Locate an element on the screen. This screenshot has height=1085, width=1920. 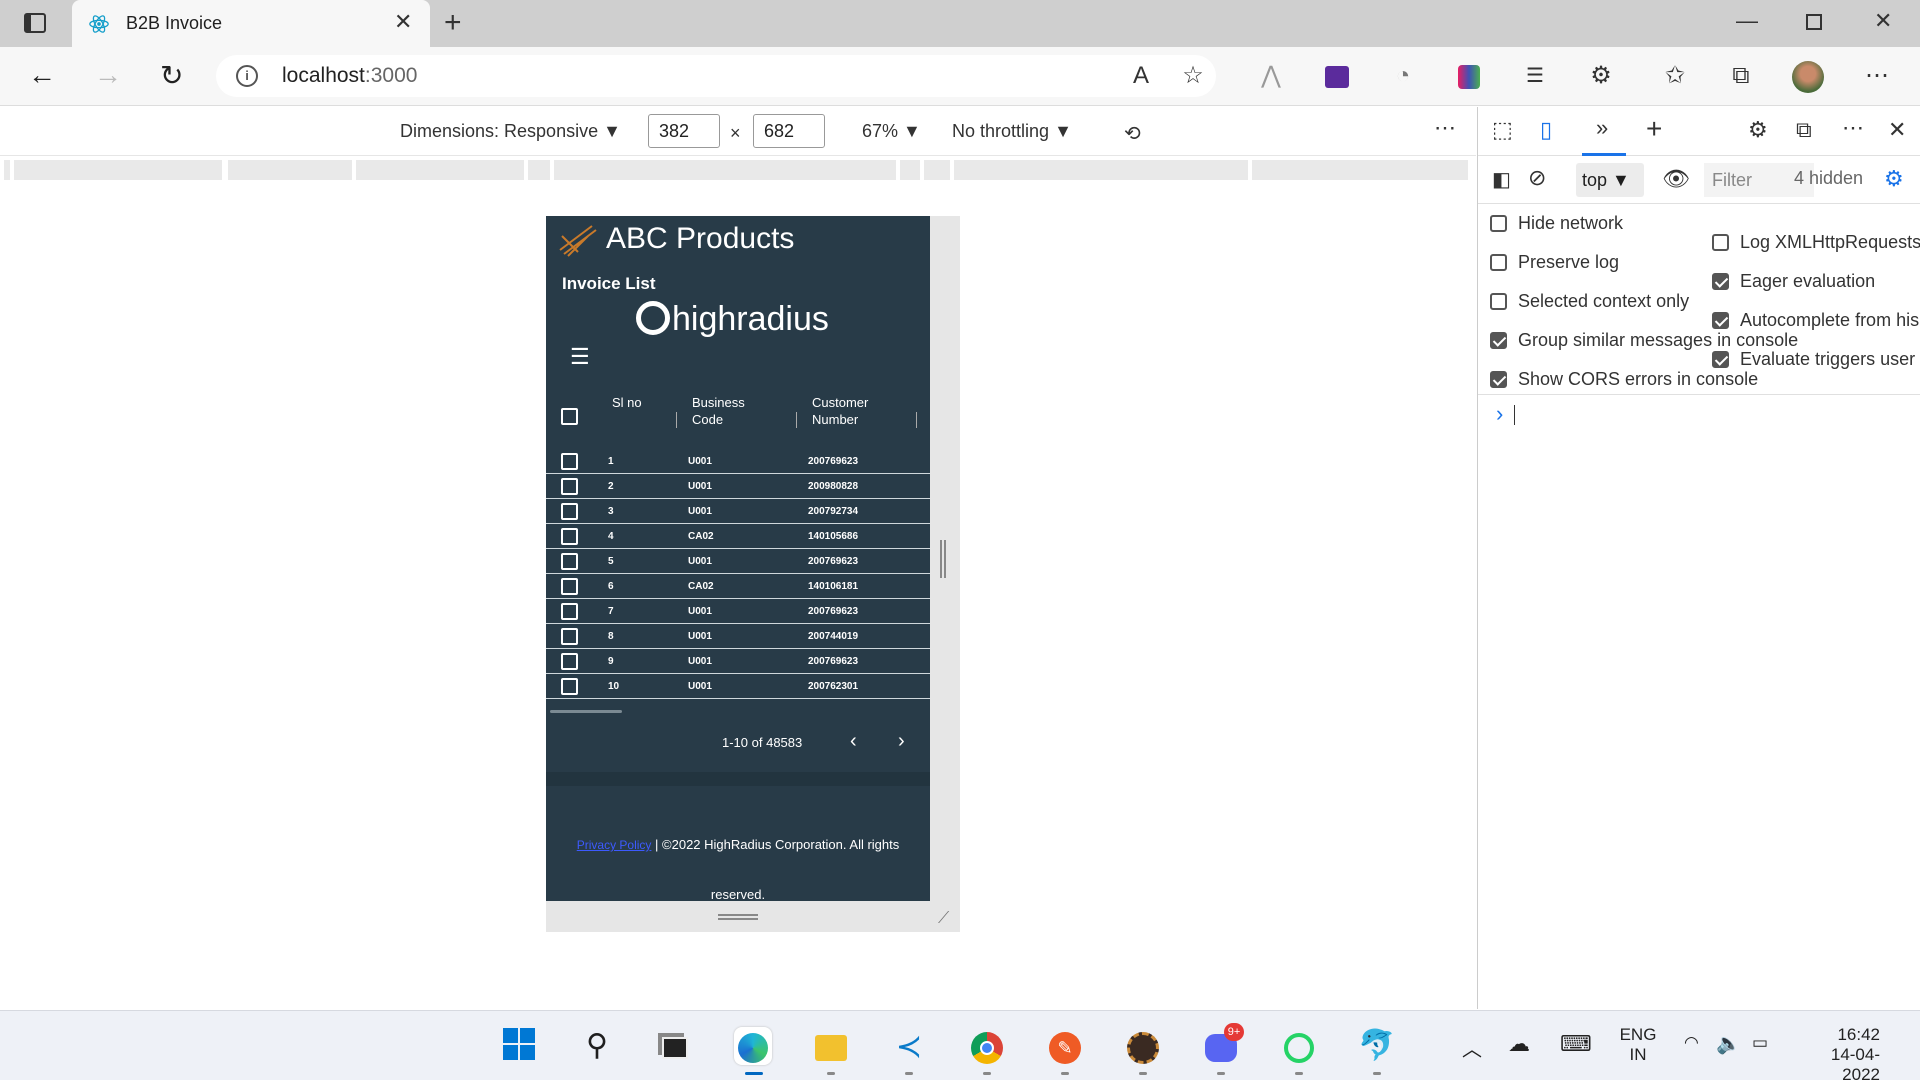
height-input: 682 is located at coordinates (789, 131).